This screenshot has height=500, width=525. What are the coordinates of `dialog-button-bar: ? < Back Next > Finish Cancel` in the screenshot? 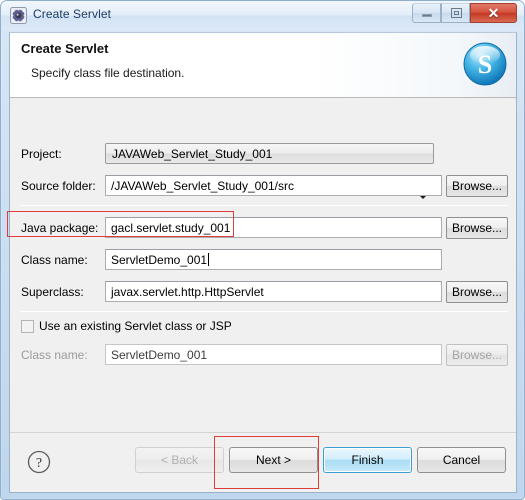 It's located at (263, 462).